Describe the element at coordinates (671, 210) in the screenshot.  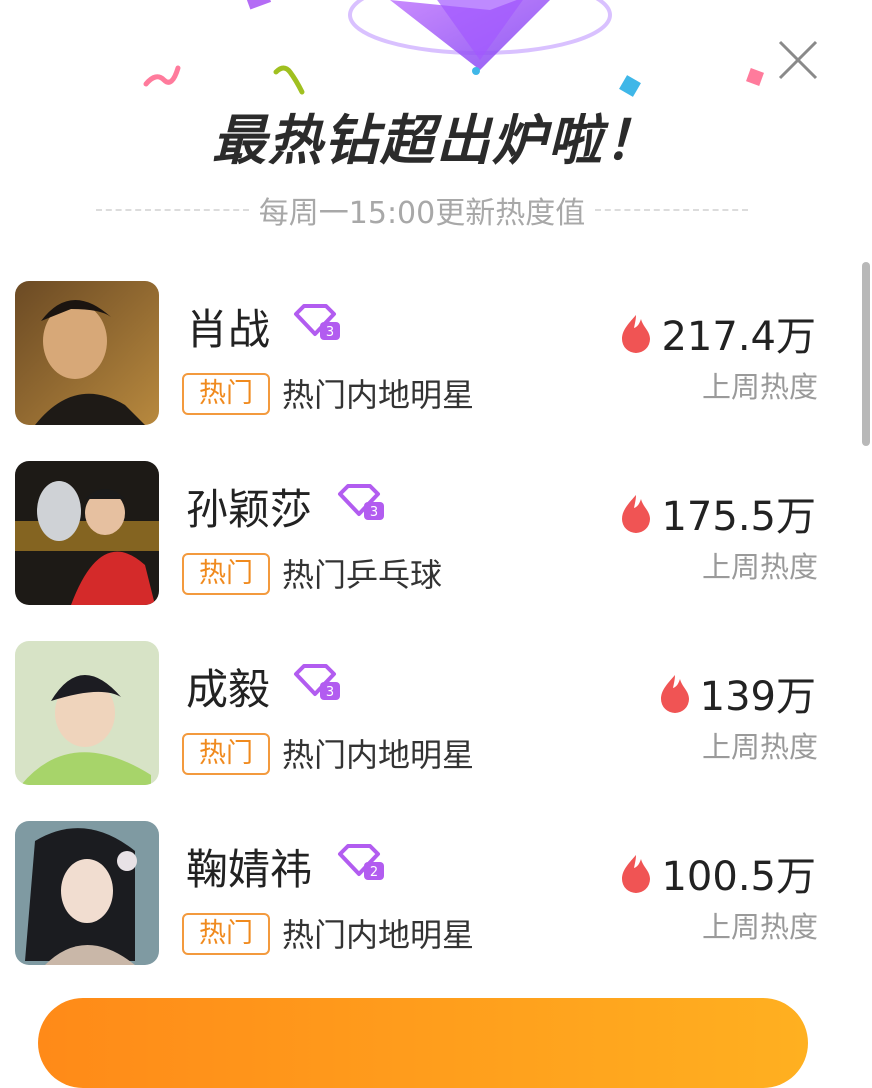
I see `divider-right` at that location.